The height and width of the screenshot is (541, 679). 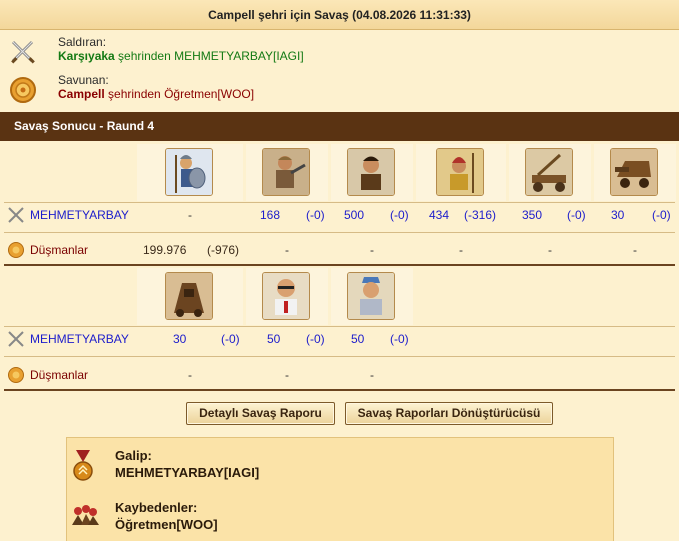 What do you see at coordinates (83, 80) in the screenshot?
I see `defender-role-label: Savunan:` at bounding box center [83, 80].